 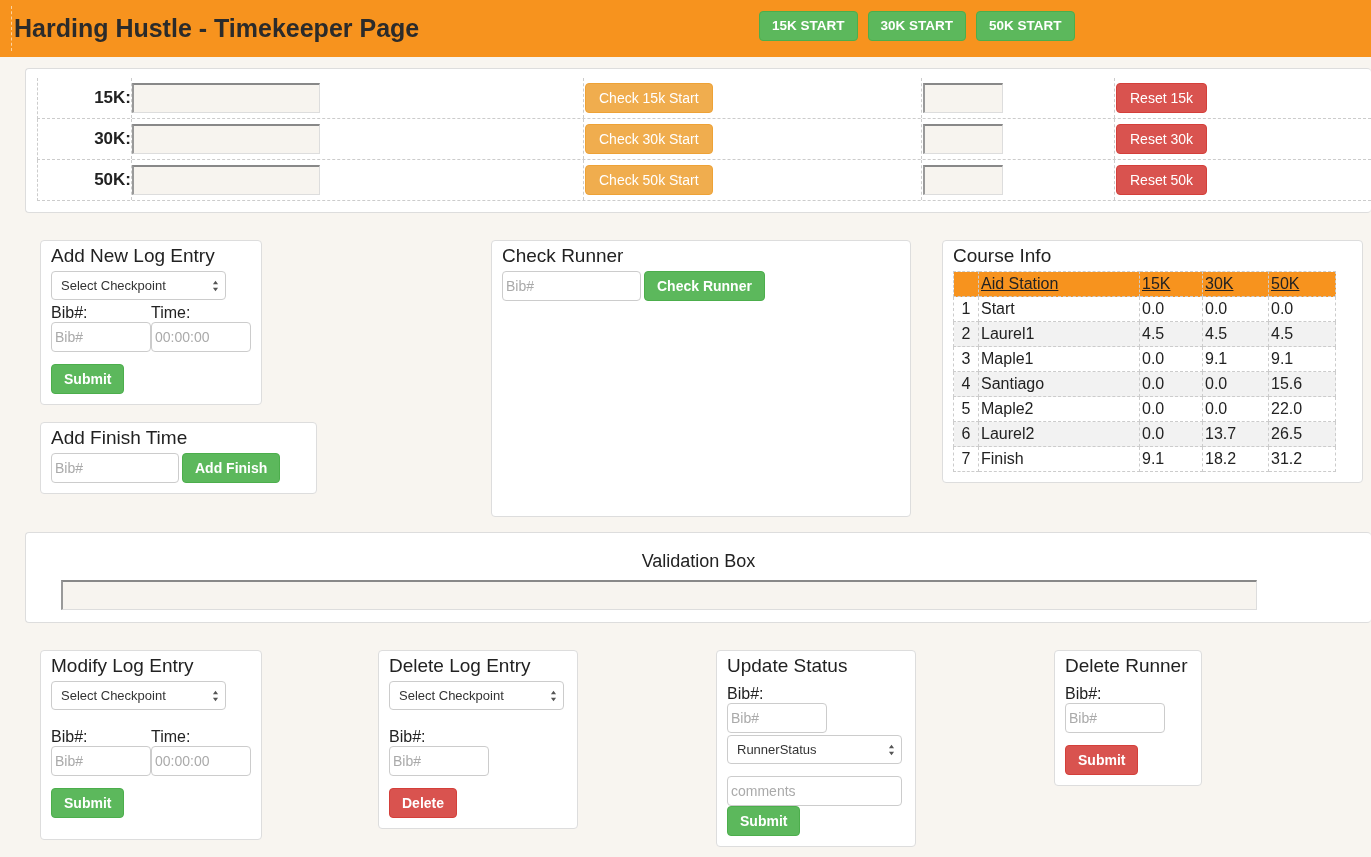 What do you see at coordinates (423, 803) in the screenshot?
I see `delete-button: Delete` at bounding box center [423, 803].